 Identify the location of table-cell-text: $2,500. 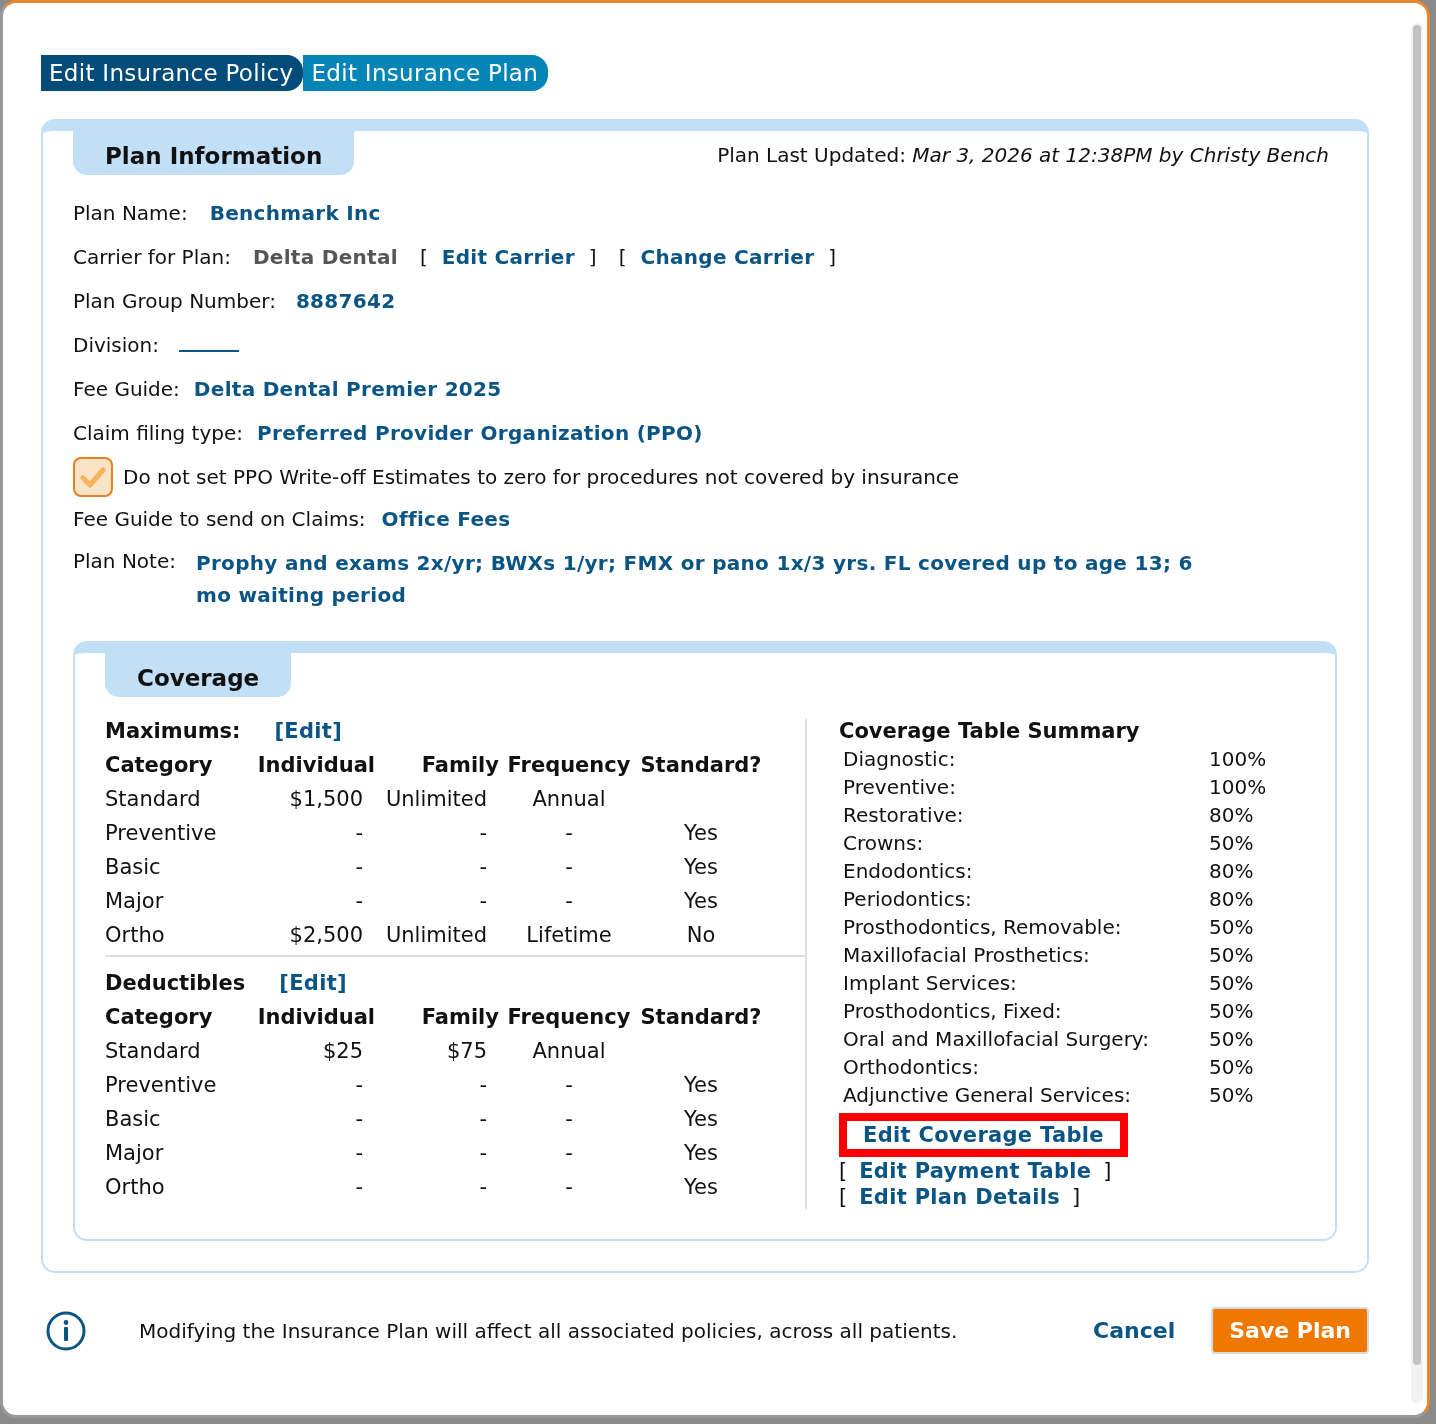
(326, 935).